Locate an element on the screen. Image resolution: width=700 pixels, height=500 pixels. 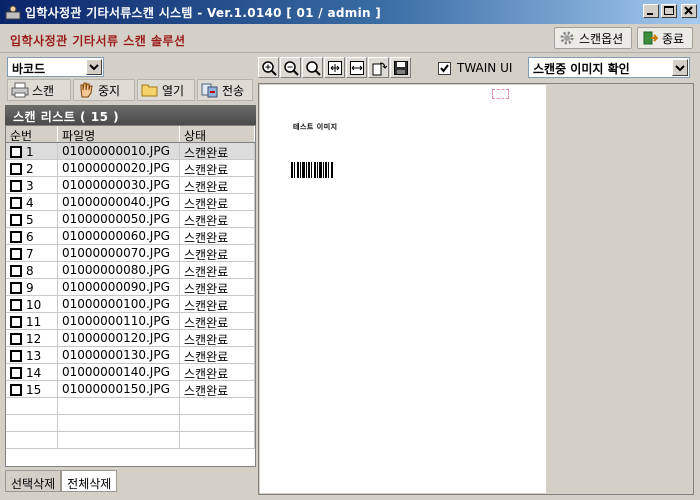
table-row: 6 01000000060.JPG 스캔완료 is located at coordinates (130, 236).